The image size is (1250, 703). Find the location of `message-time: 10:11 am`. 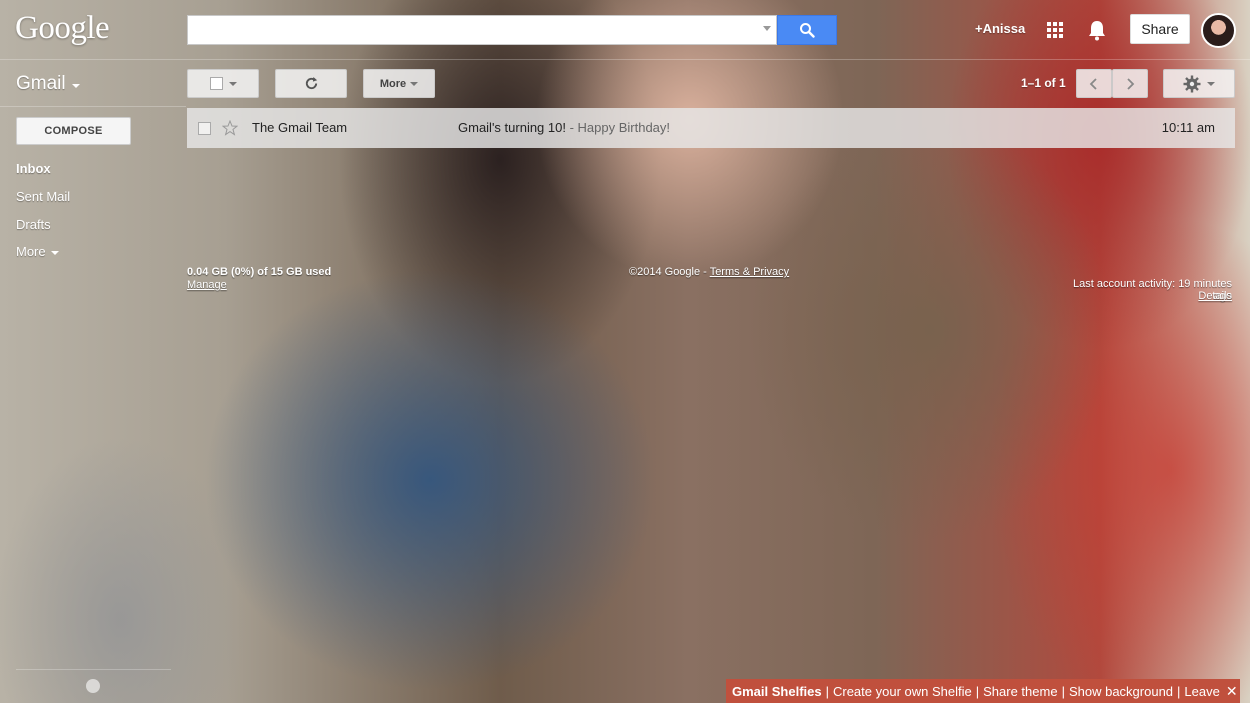

message-time: 10:11 am is located at coordinates (1188, 127).